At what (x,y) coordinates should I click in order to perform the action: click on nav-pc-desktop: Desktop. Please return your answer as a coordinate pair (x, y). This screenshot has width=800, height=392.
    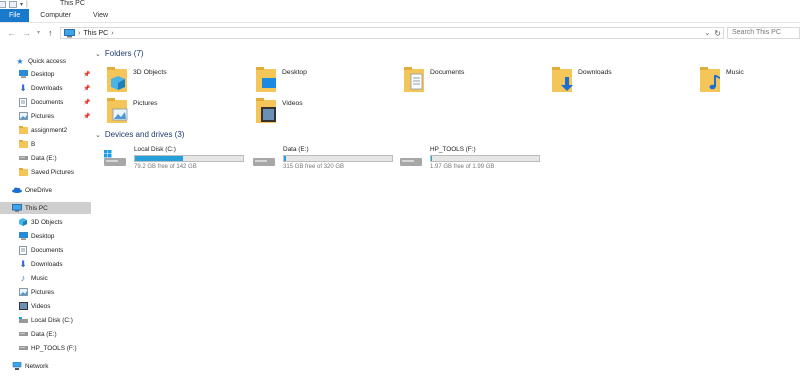
    Looking at the image, I should click on (45, 236).